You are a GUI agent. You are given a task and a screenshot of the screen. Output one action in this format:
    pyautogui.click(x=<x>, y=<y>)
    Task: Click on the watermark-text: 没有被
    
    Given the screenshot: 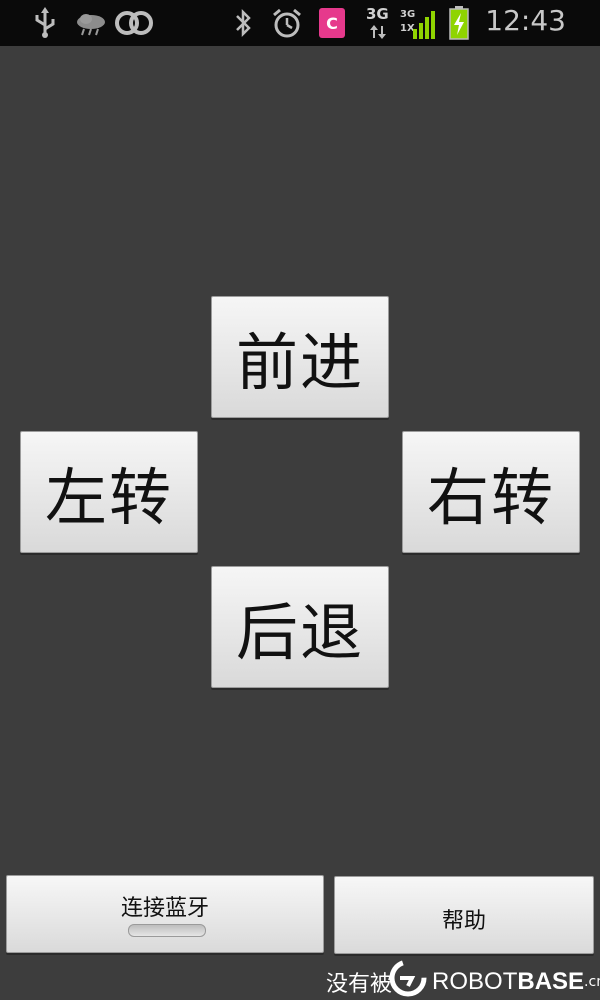 What is the action you would take?
    pyautogui.click(x=359, y=984)
    